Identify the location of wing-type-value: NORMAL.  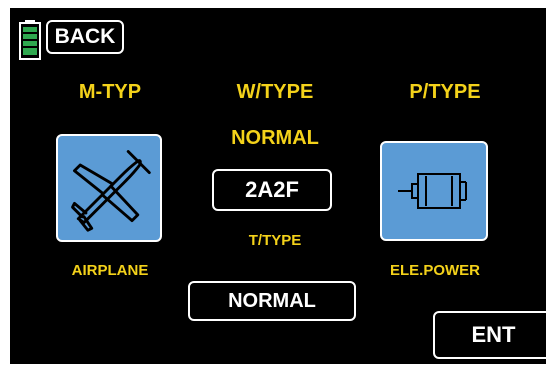
(275, 138).